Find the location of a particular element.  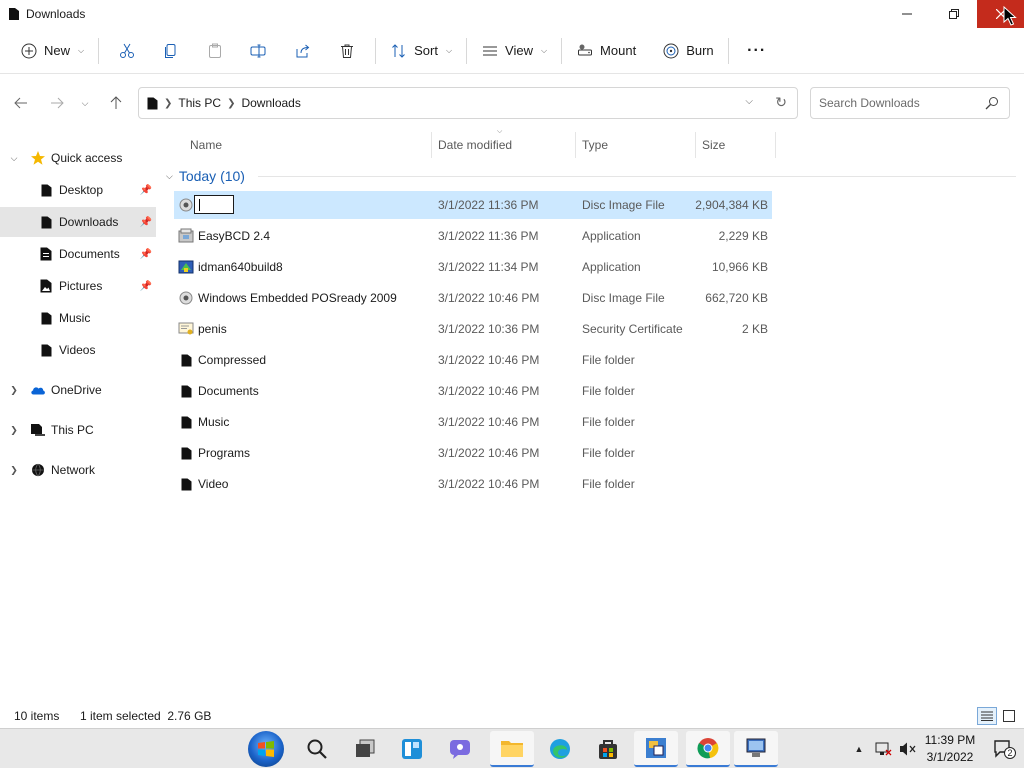

restore-button is located at coordinates (953, 14).